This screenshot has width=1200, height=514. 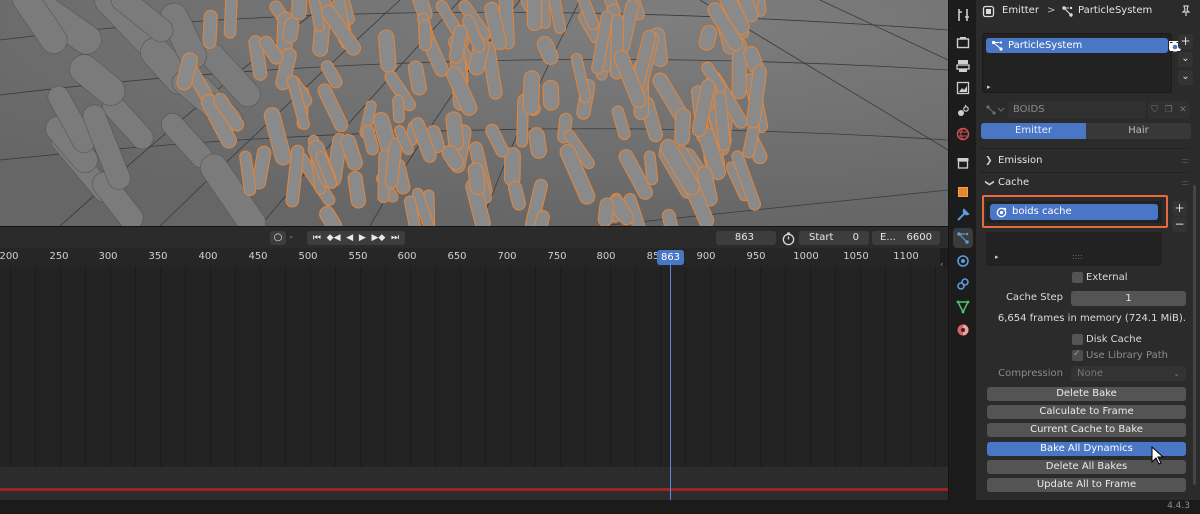 What do you see at coordinates (1074, 249) in the screenshot?
I see `point-cache-list-body: ▸ ::::` at bounding box center [1074, 249].